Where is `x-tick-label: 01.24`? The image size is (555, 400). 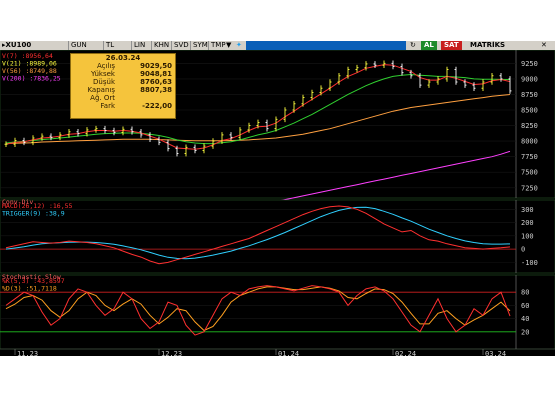 x-tick-label: 01.24 is located at coordinates (288, 353).